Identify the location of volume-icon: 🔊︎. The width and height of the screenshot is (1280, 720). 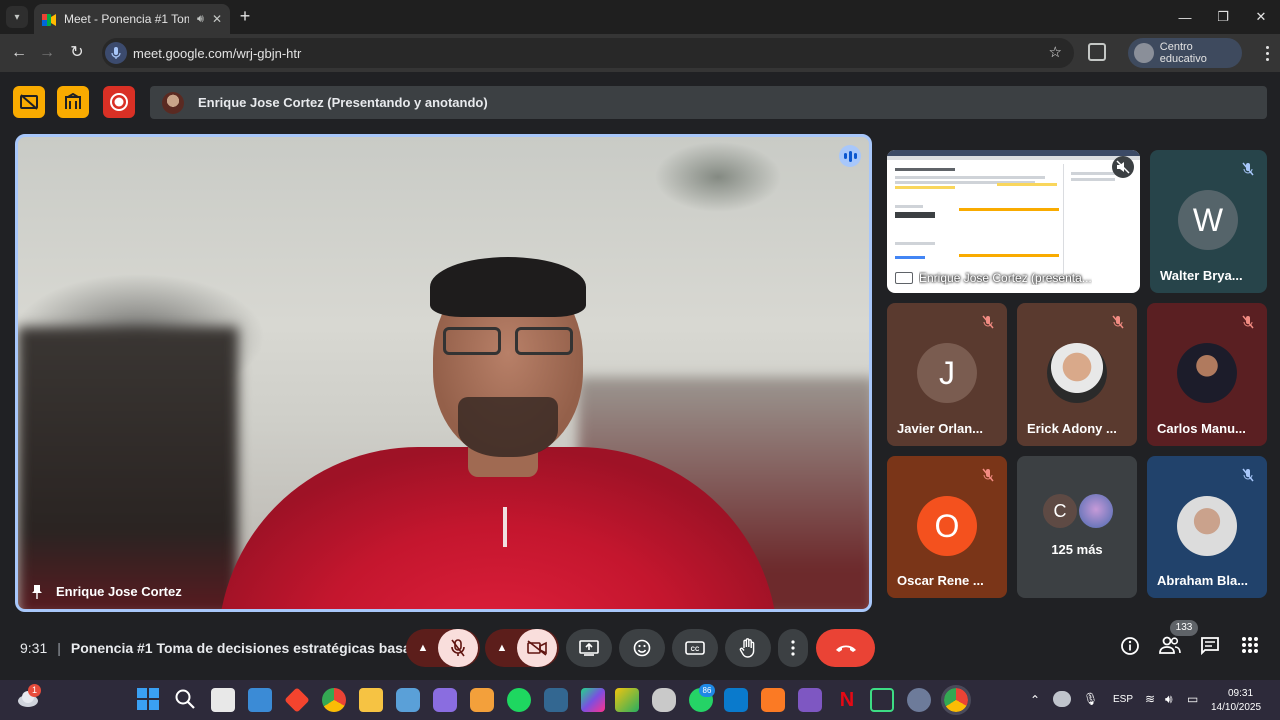
(1169, 699).